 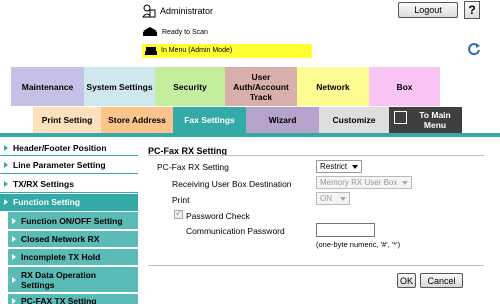 What do you see at coordinates (358, 244) in the screenshot?
I see `password-hint: (one-byte numeric, '#', '*')` at bounding box center [358, 244].